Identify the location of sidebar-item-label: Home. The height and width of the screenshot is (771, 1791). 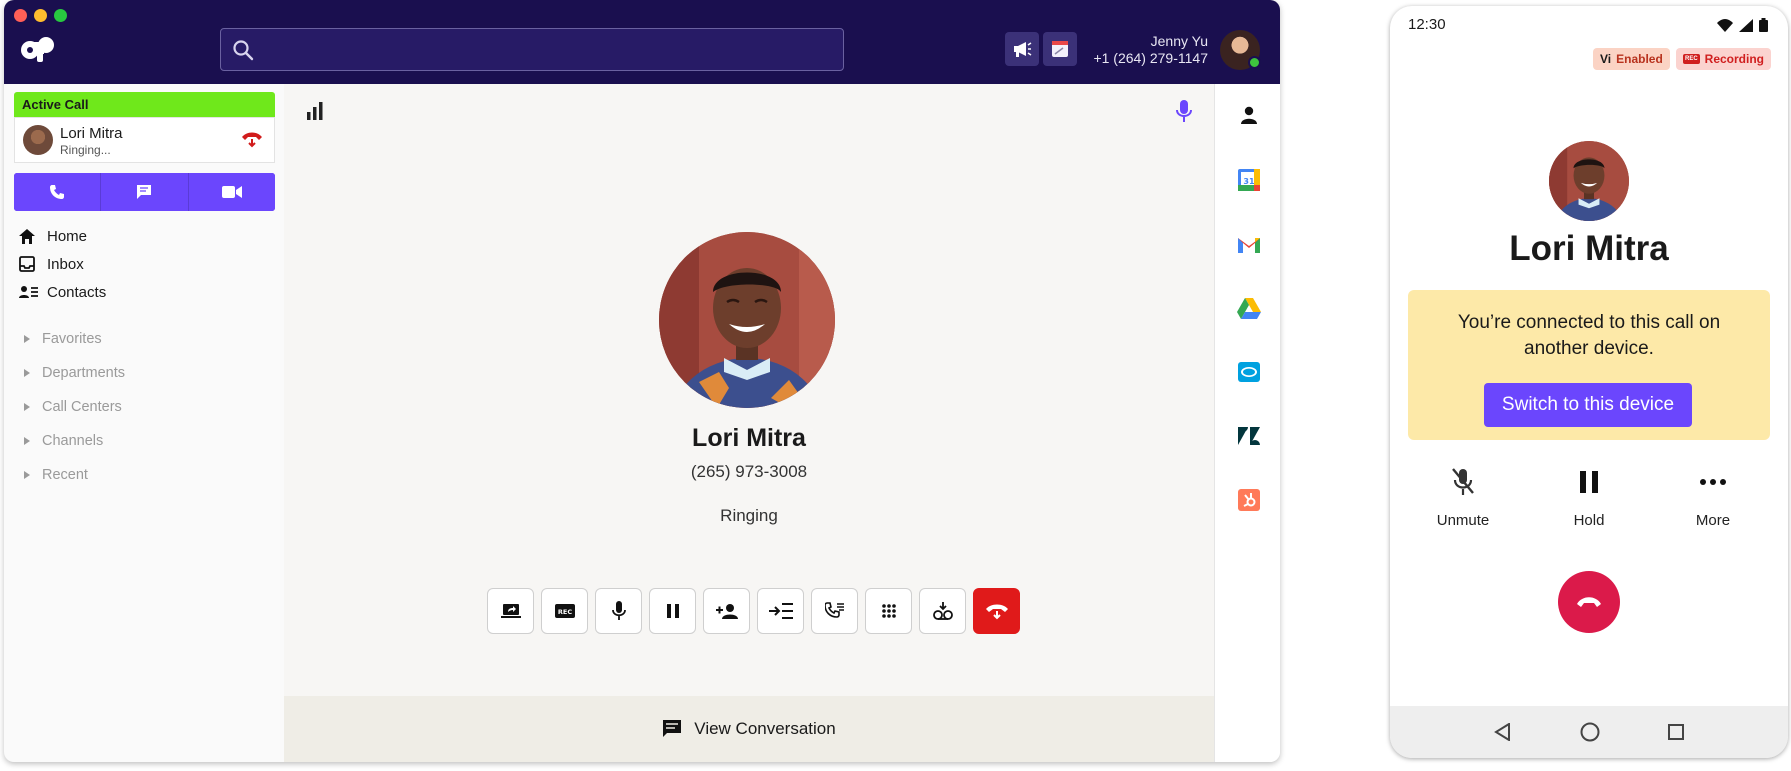
(67, 236).